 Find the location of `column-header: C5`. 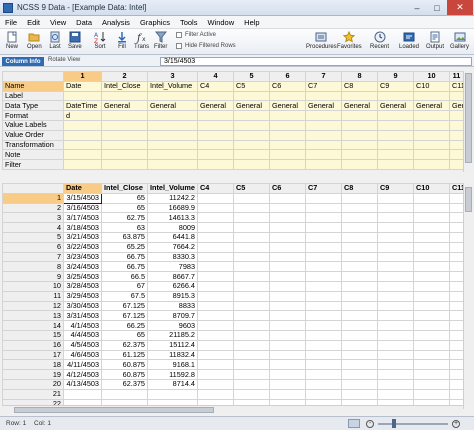

column-header: C5 is located at coordinates (251, 188).